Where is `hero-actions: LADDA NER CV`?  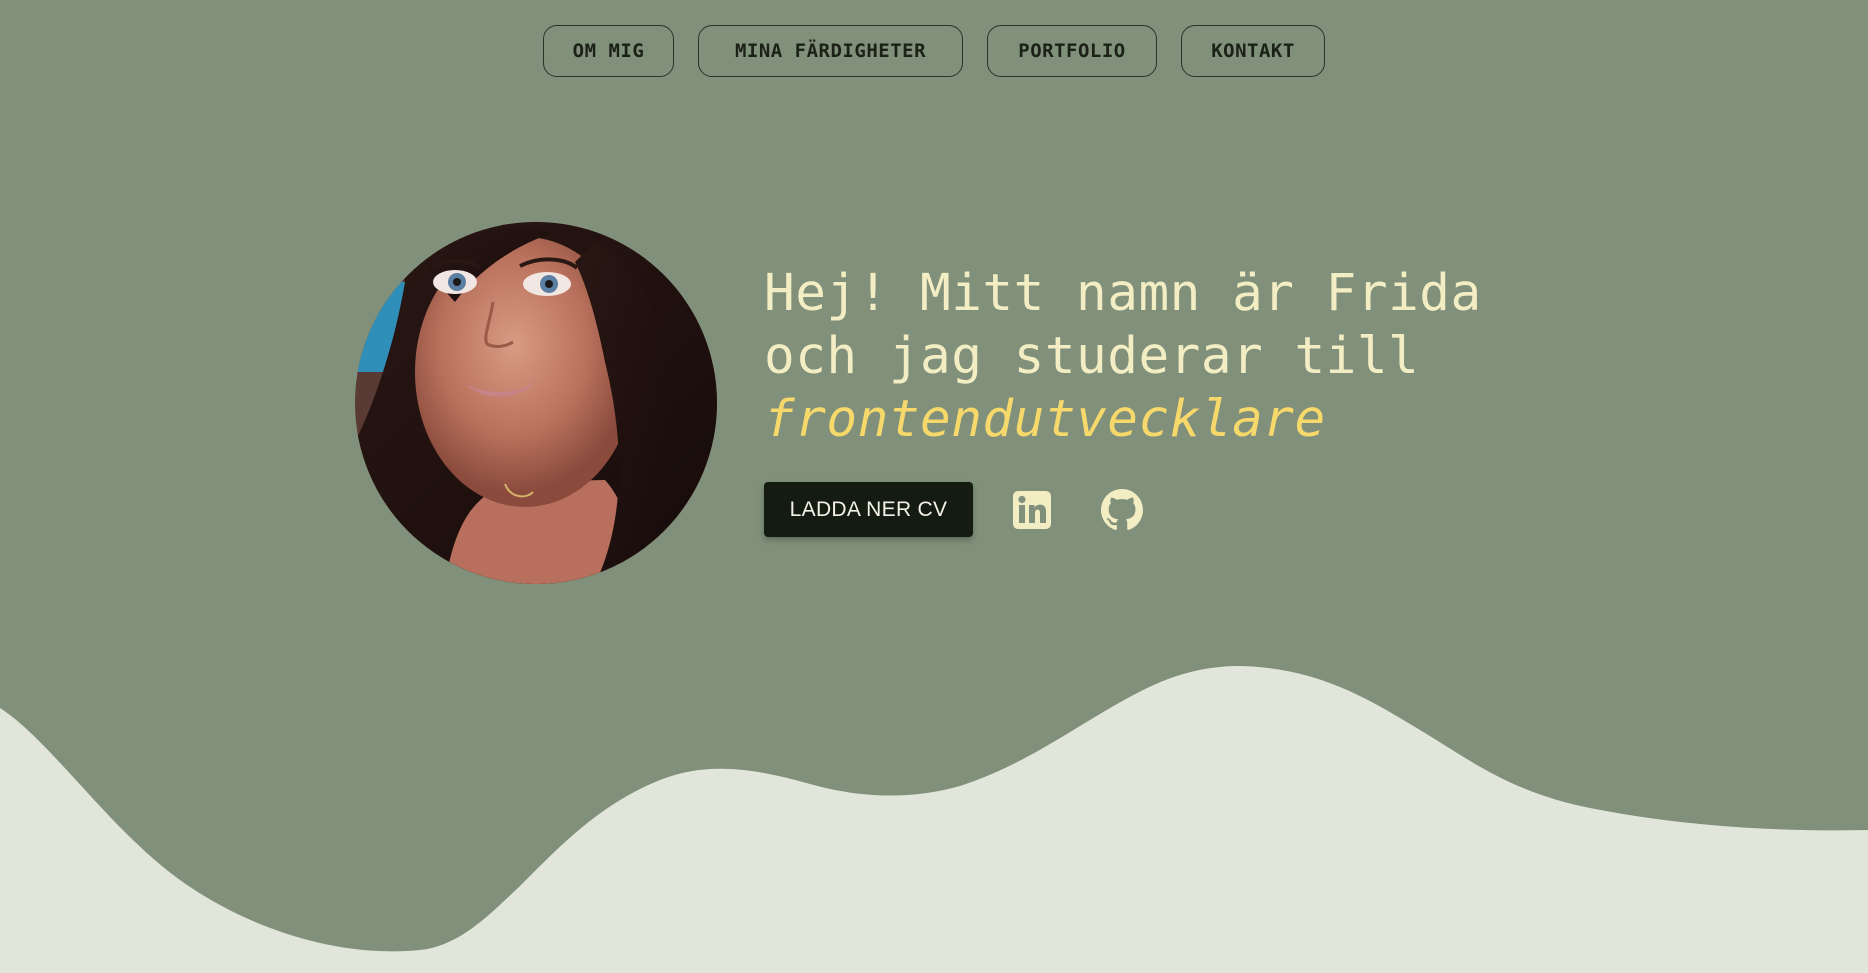 hero-actions: LADDA NER CV is located at coordinates (954, 509).